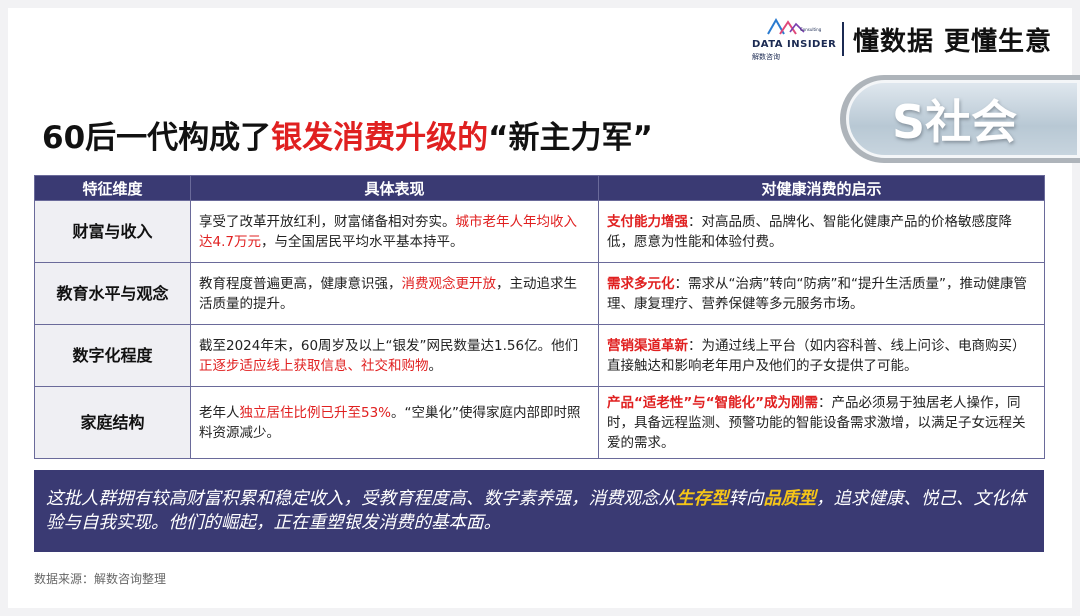  What do you see at coordinates (766, 57) in the screenshot?
I see `logo-subtext: 解数咨询` at bounding box center [766, 57].